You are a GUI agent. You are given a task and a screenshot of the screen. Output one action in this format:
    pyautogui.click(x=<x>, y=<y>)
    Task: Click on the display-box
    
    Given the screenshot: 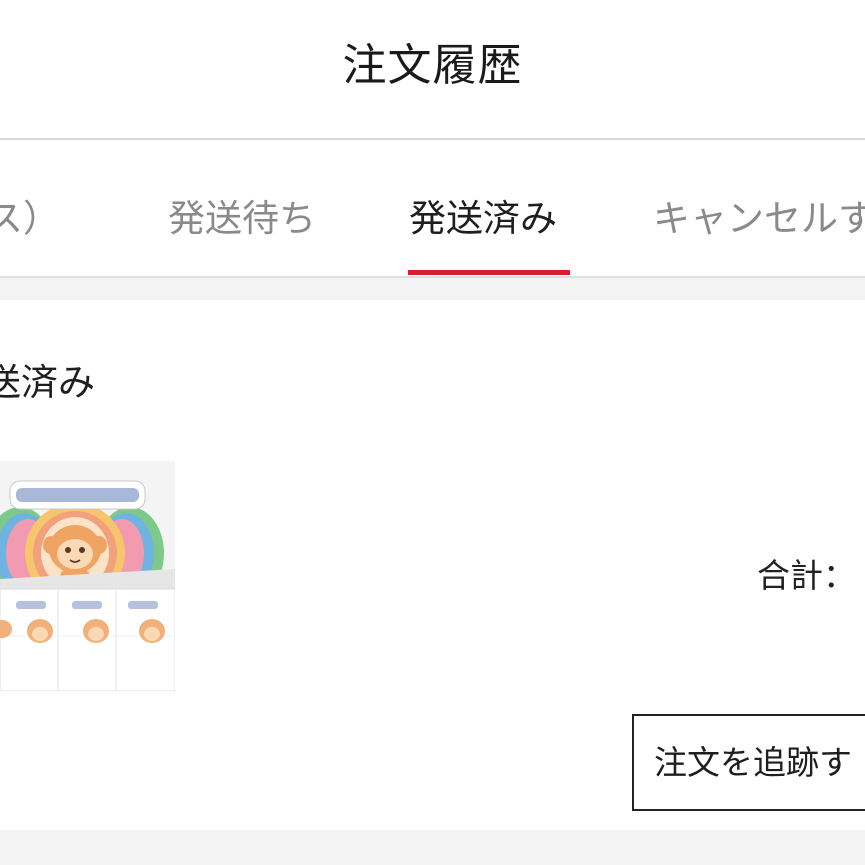 What is the action you would take?
    pyautogui.click(x=87, y=630)
    